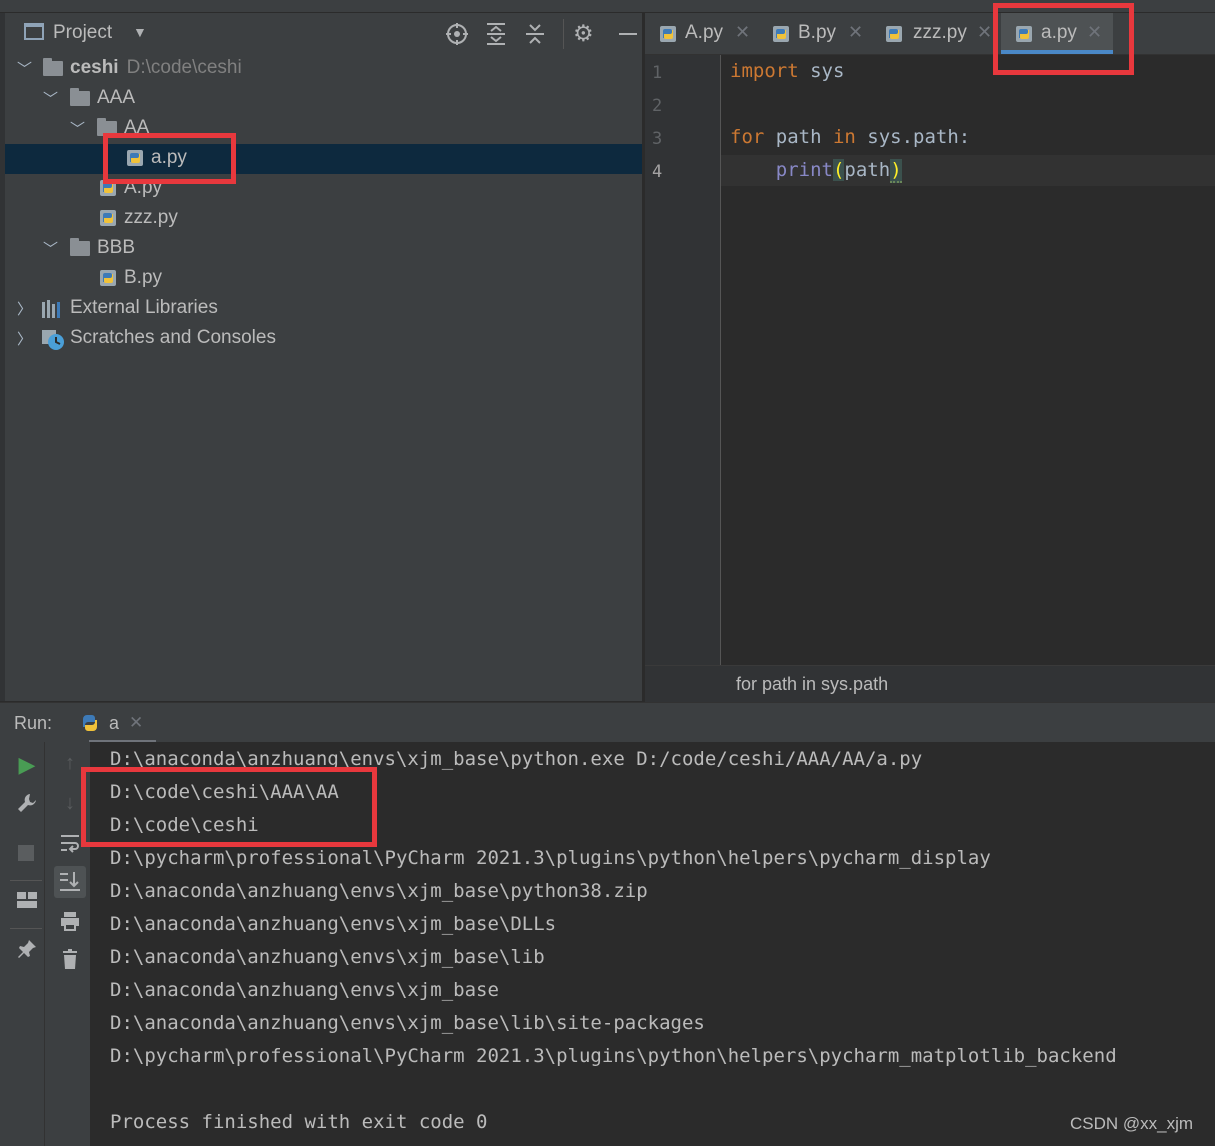 The width and height of the screenshot is (1215, 1146). Describe the element at coordinates (169, 158) in the screenshot. I see `highlight-box-tree-file` at that location.